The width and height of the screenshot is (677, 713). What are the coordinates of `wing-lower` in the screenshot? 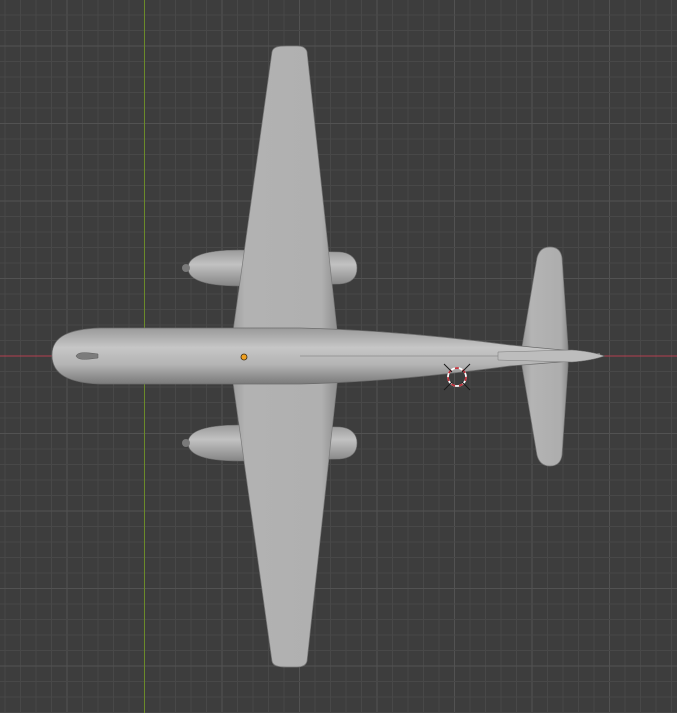 It's located at (284, 521).